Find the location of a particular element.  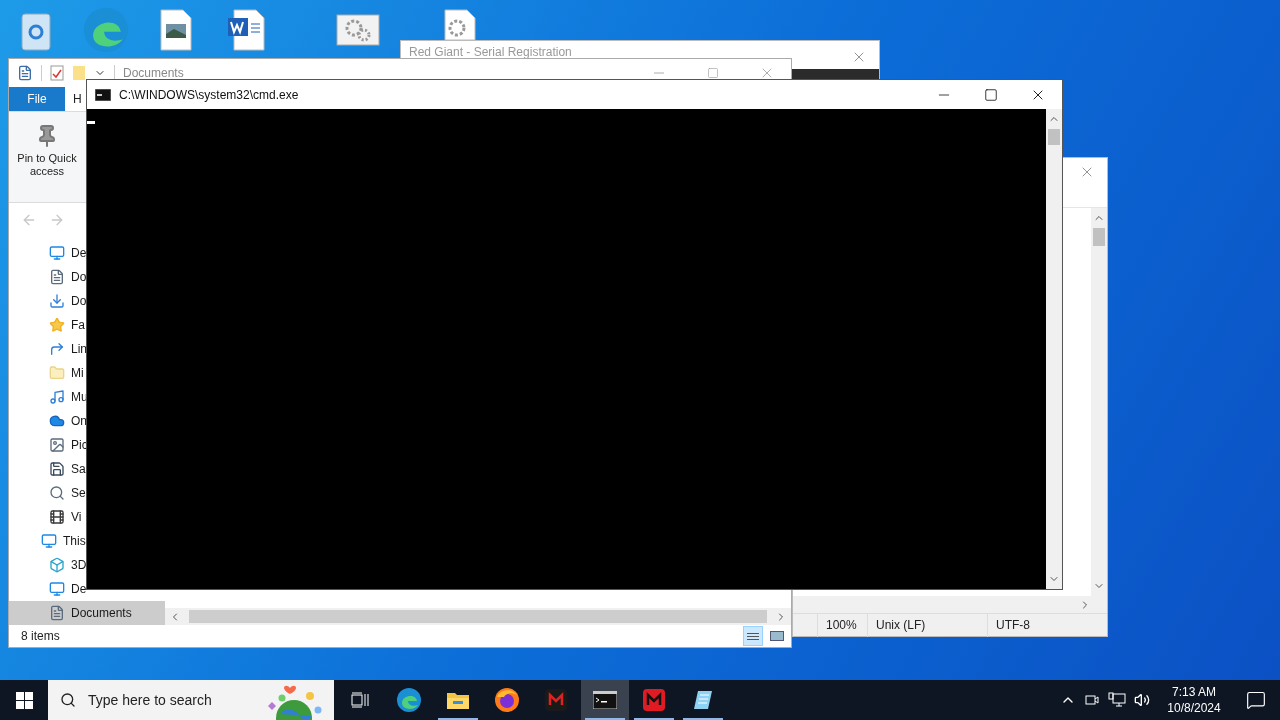

sidebar-item: Sa is located at coordinates (47, 469).